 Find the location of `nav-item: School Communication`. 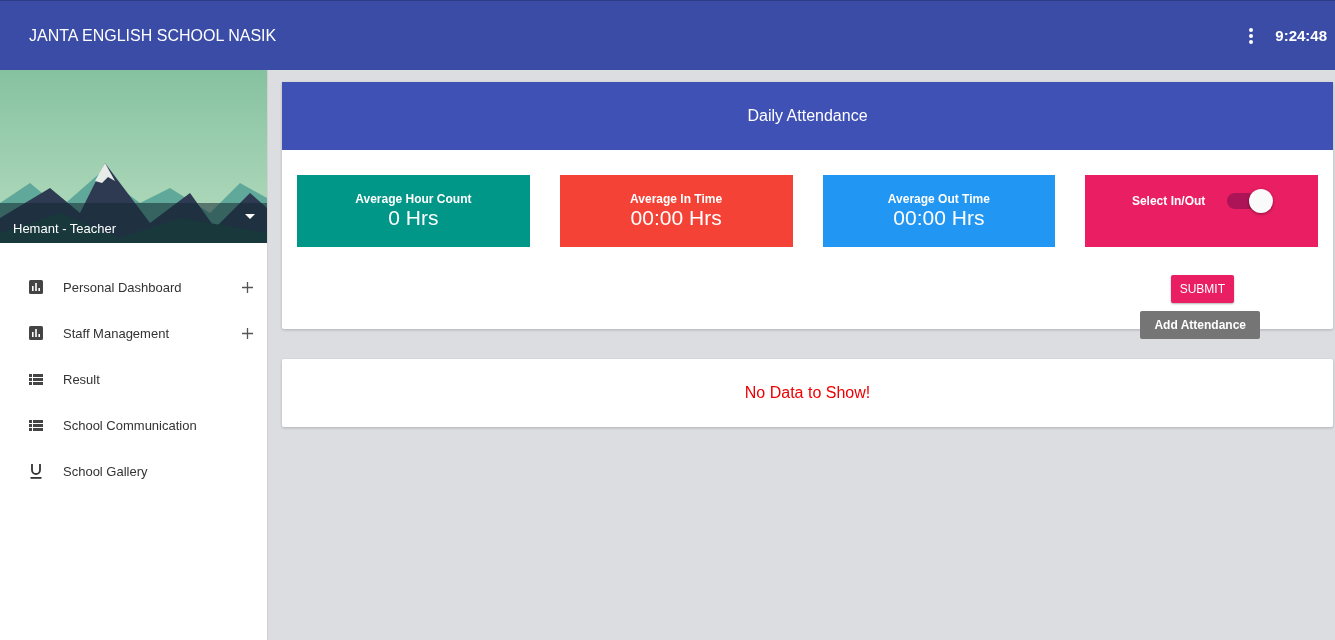

nav-item: School Communication is located at coordinates (133, 425).